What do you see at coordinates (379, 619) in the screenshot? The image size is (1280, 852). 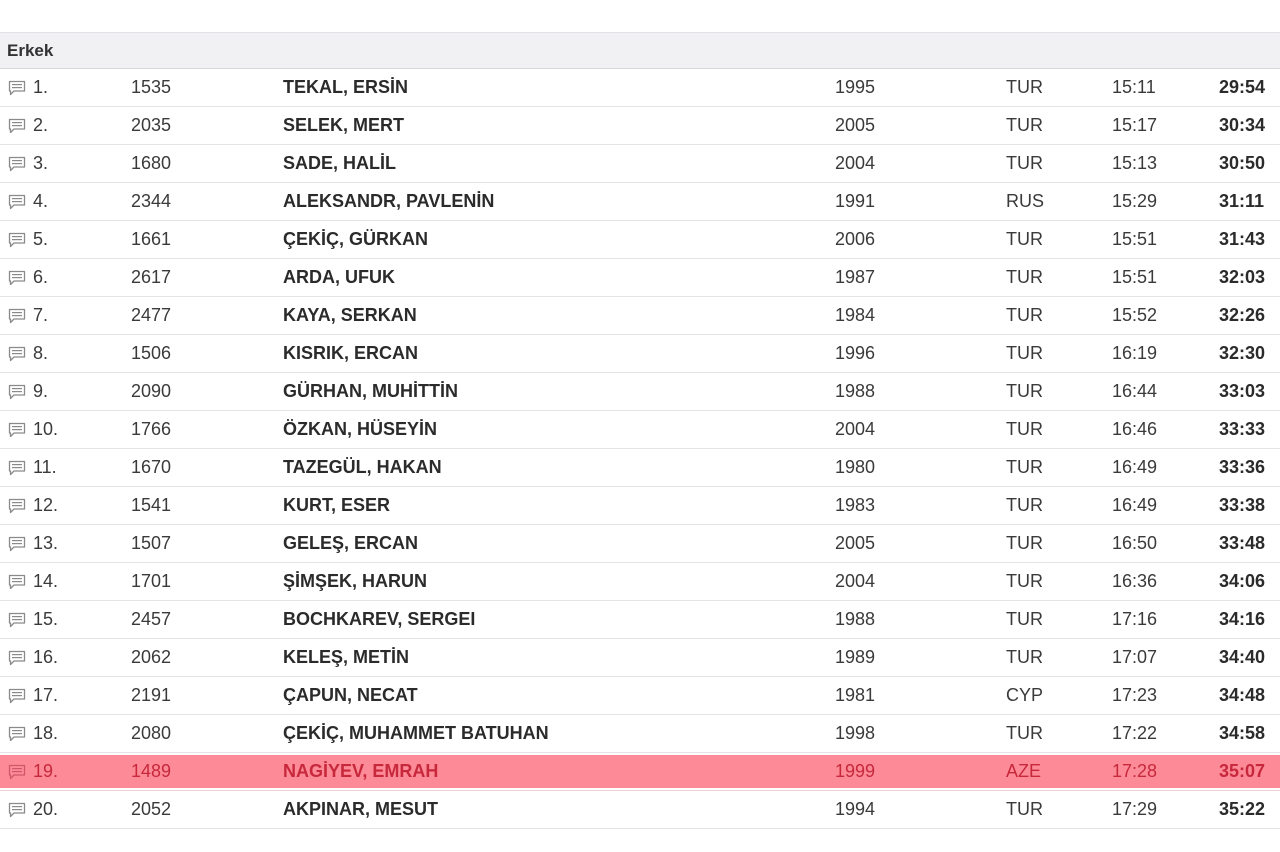 I see `athlete-name-cell: BOCHKAREV, SERGEI` at bounding box center [379, 619].